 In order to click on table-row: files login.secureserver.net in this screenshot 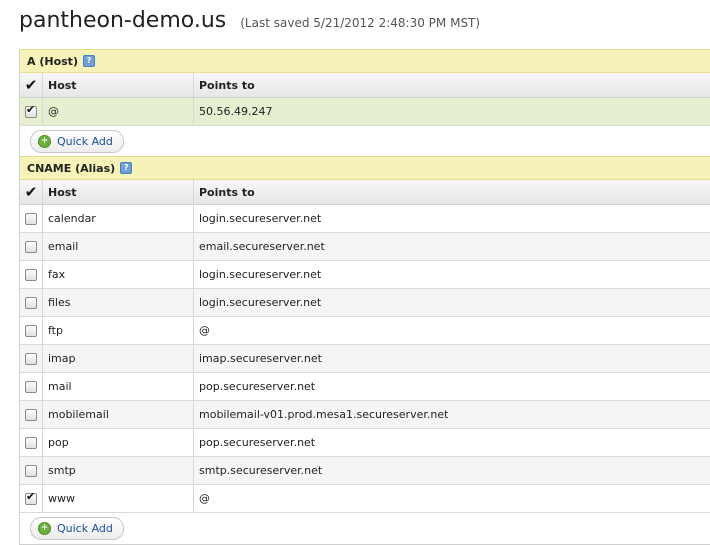, I will do `click(365, 303)`.